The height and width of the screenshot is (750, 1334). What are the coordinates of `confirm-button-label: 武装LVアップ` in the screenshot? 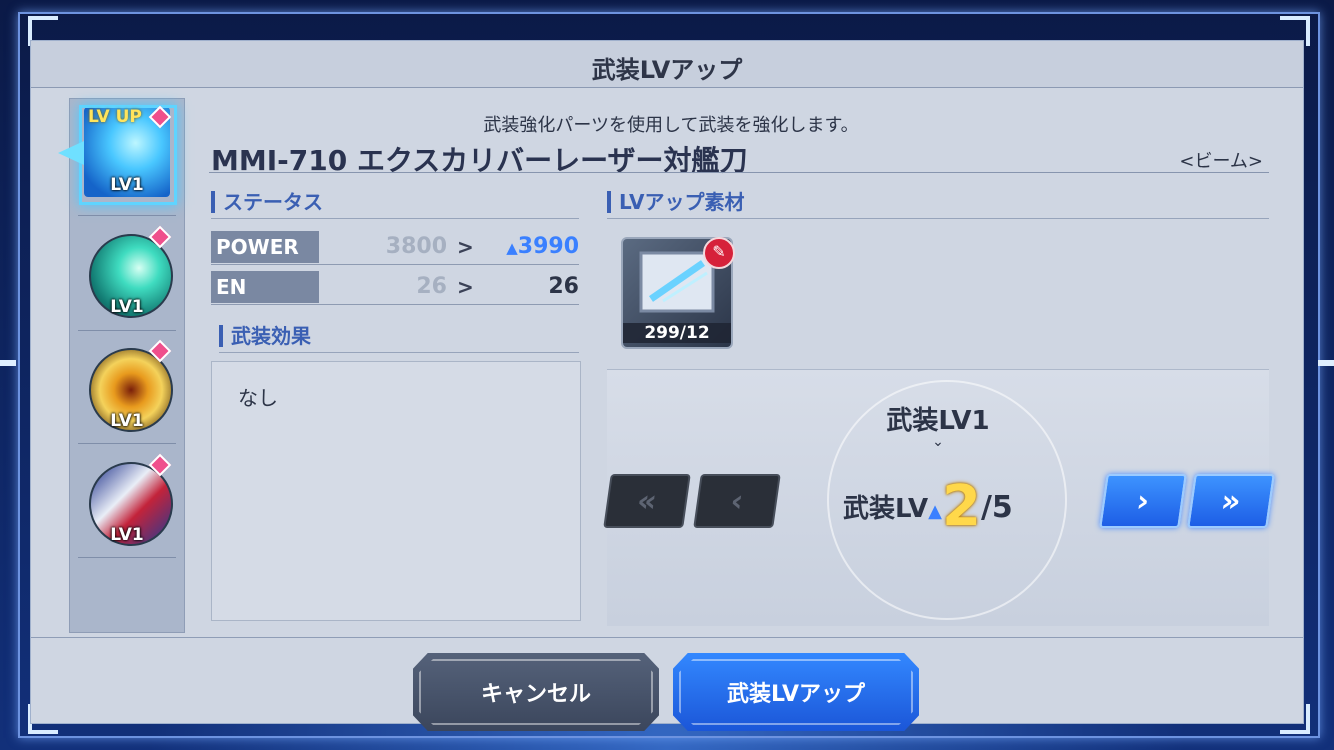 It's located at (796, 694).